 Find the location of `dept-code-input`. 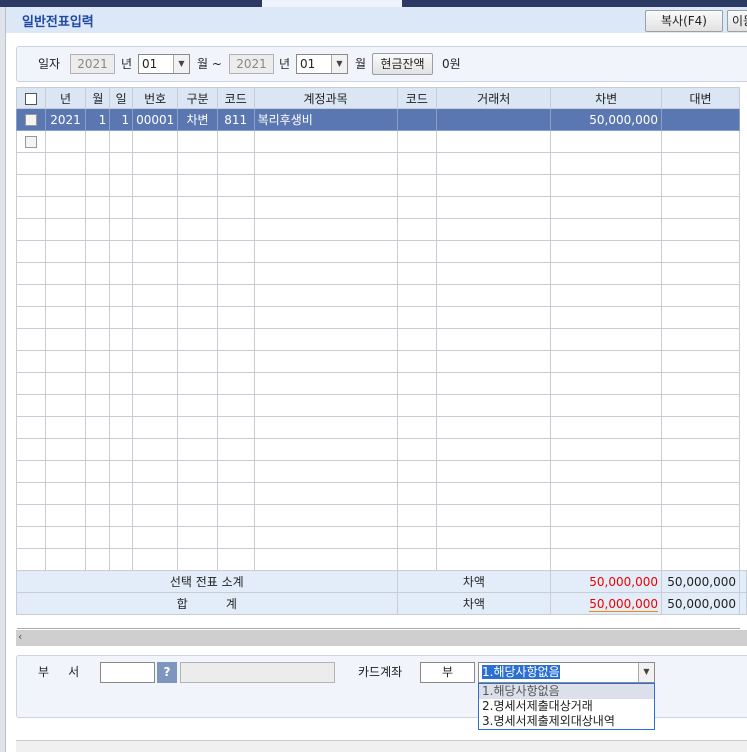

dept-code-input is located at coordinates (127, 672).